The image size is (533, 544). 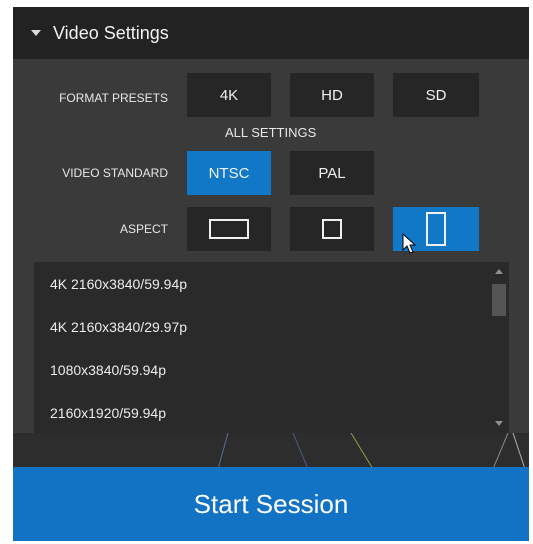 I want to click on standard-ntsc-button: NTSC, so click(x=229, y=173).